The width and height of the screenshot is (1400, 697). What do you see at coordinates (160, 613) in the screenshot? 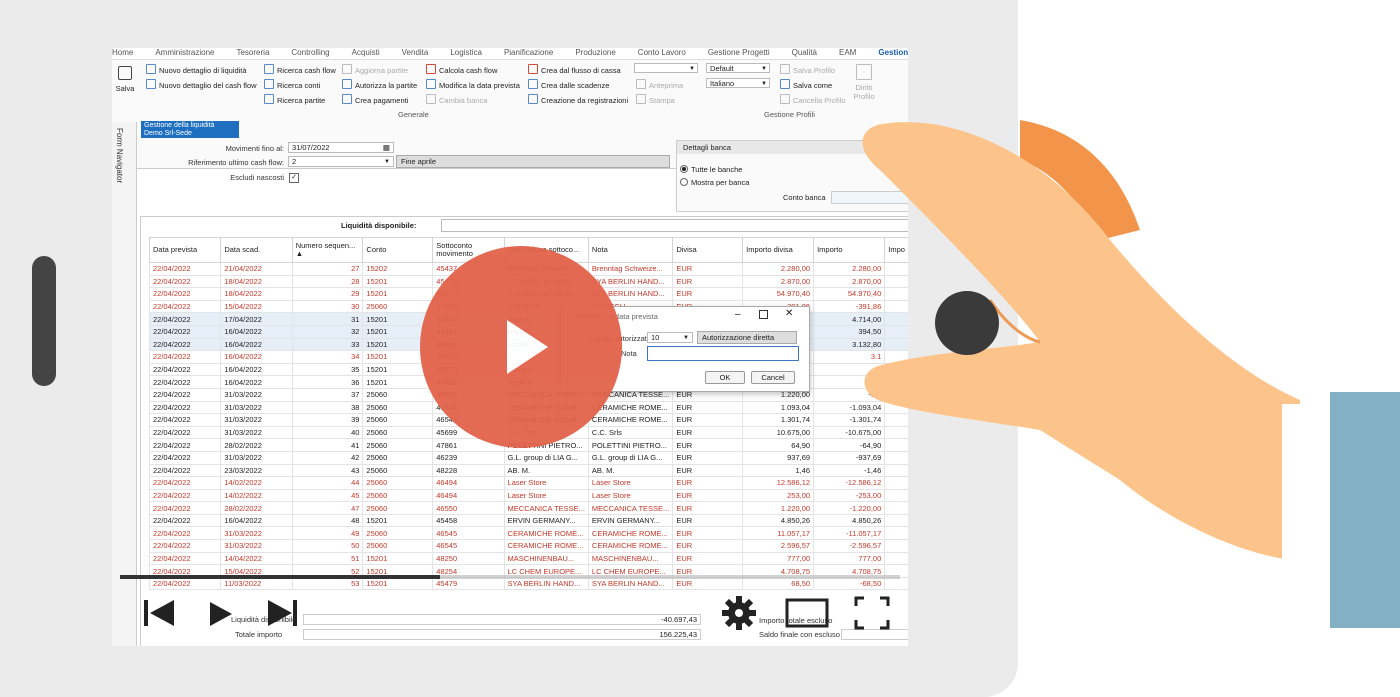
I see `previous-icon` at bounding box center [160, 613].